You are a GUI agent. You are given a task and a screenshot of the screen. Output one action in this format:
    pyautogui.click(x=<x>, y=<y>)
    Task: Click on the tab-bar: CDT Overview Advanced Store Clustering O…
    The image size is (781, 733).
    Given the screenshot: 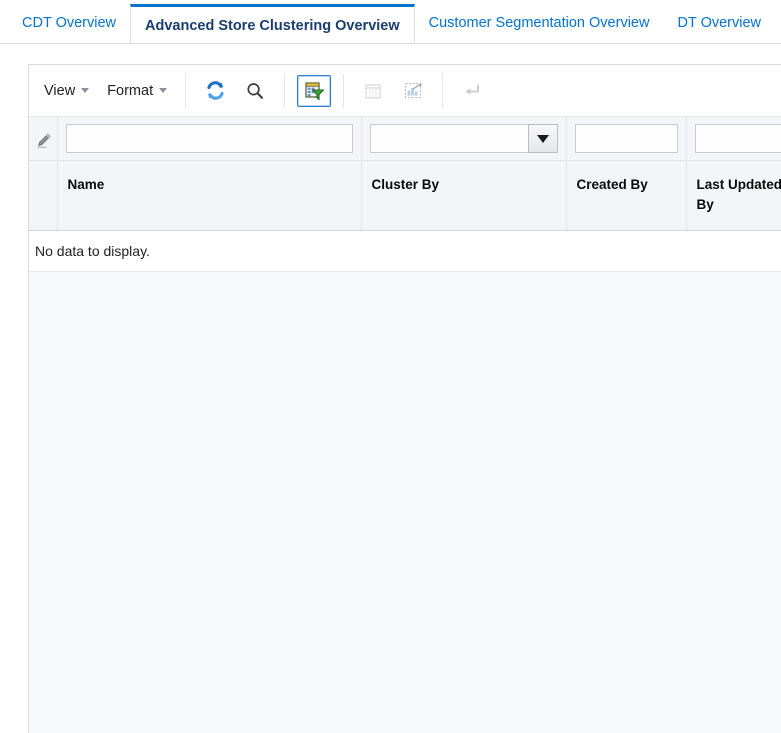 What is the action you would take?
    pyautogui.click(x=390, y=22)
    